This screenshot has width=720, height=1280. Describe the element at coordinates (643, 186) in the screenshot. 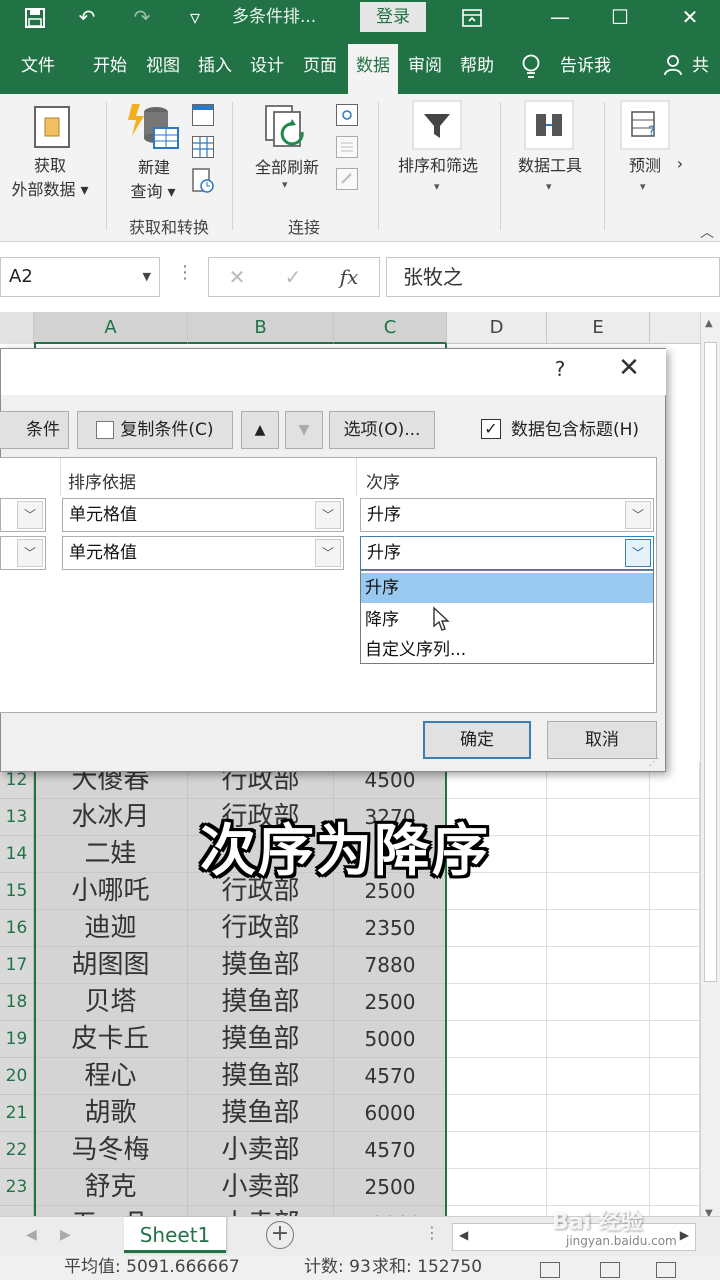

I see `forecast-dropdown: ▾` at that location.